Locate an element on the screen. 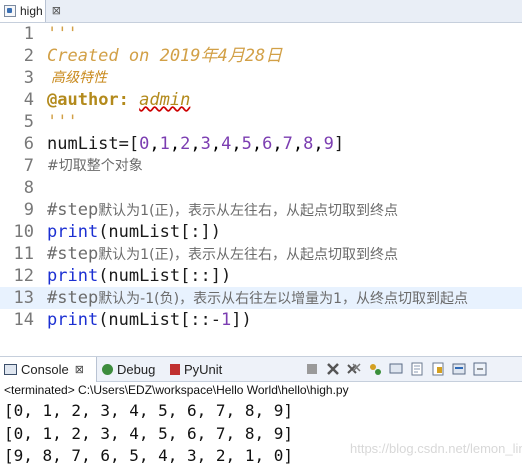 This screenshot has width=522, height=470. author-at: @ is located at coordinates (52, 100).